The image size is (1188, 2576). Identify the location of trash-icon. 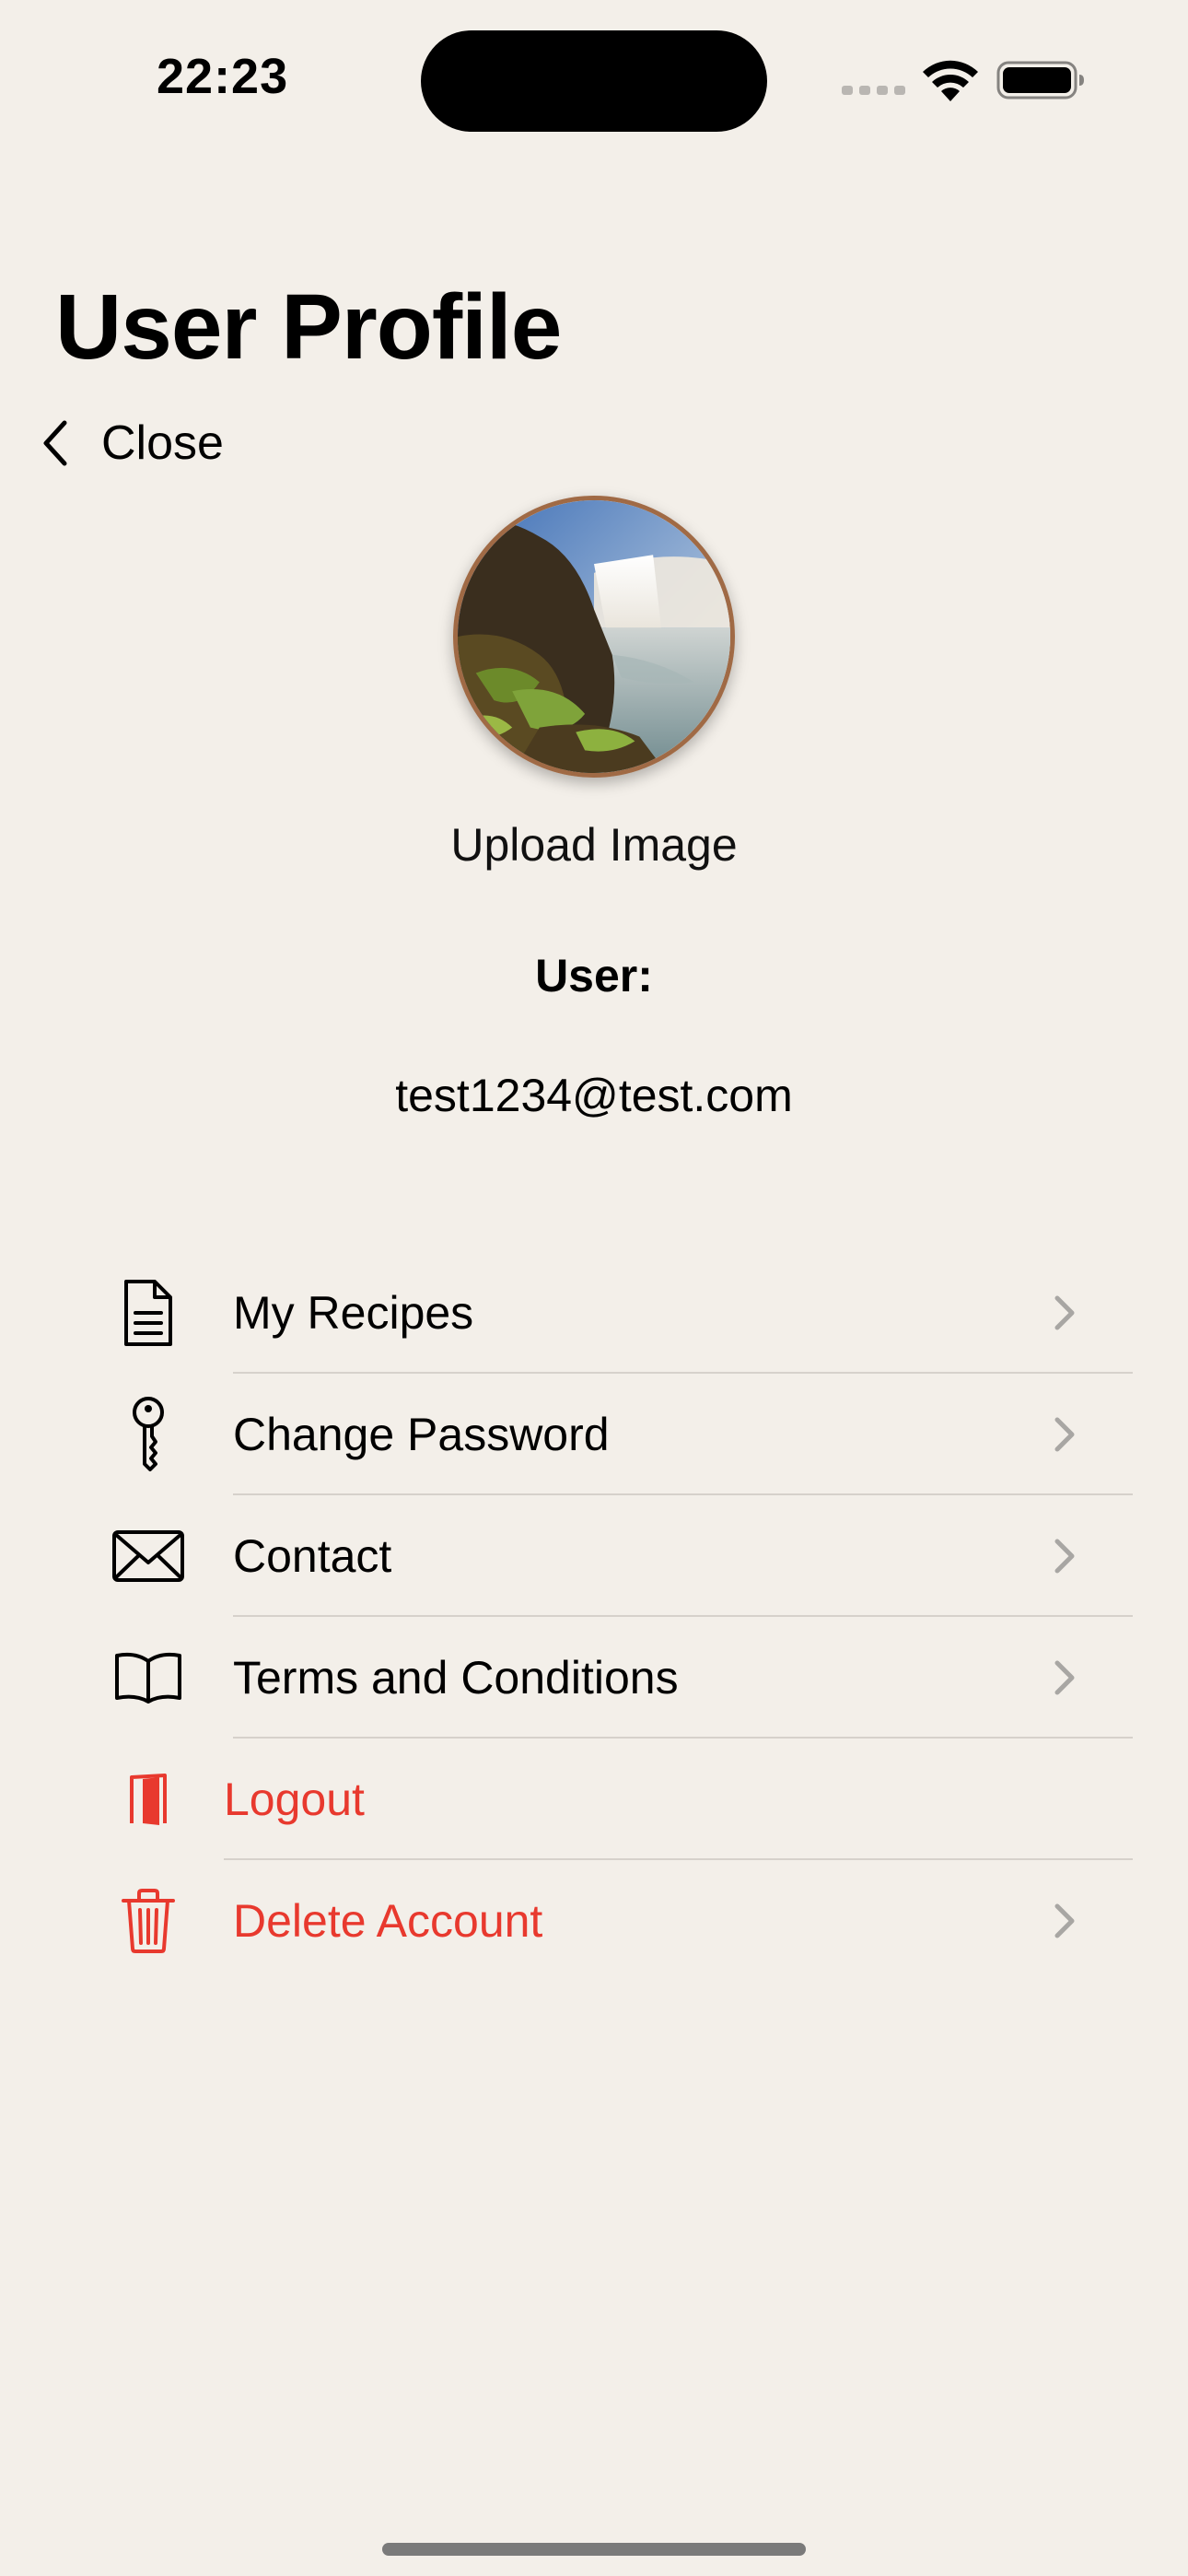
(148, 1921).